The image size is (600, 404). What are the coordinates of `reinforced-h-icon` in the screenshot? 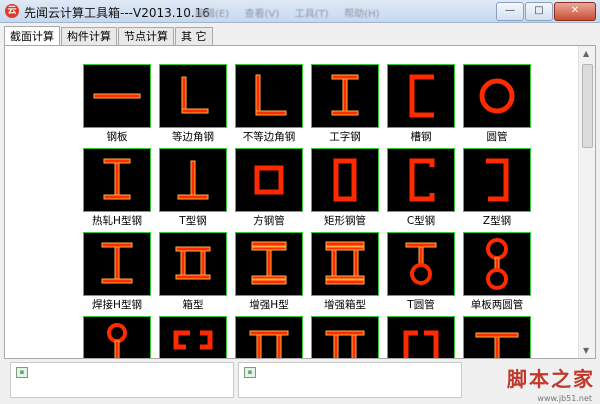 It's located at (269, 263).